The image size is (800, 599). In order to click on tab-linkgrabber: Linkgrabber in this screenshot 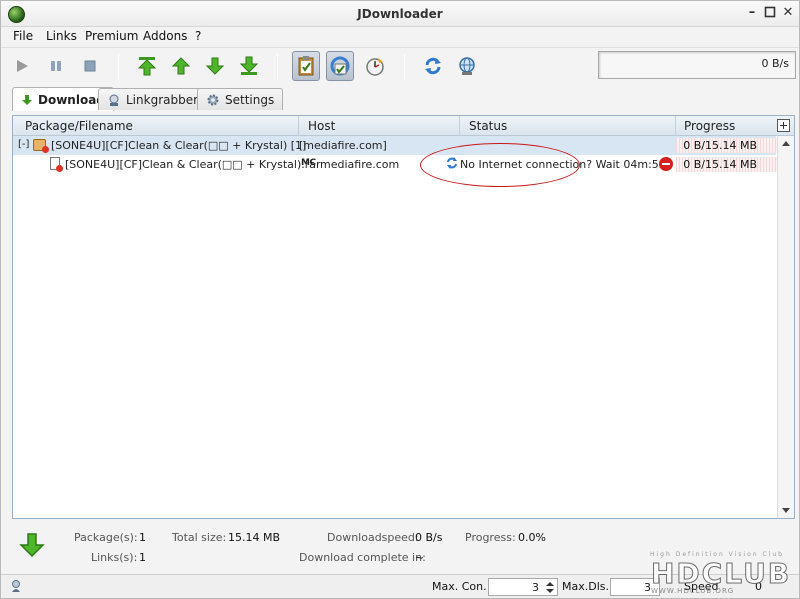, I will do `click(153, 99)`.